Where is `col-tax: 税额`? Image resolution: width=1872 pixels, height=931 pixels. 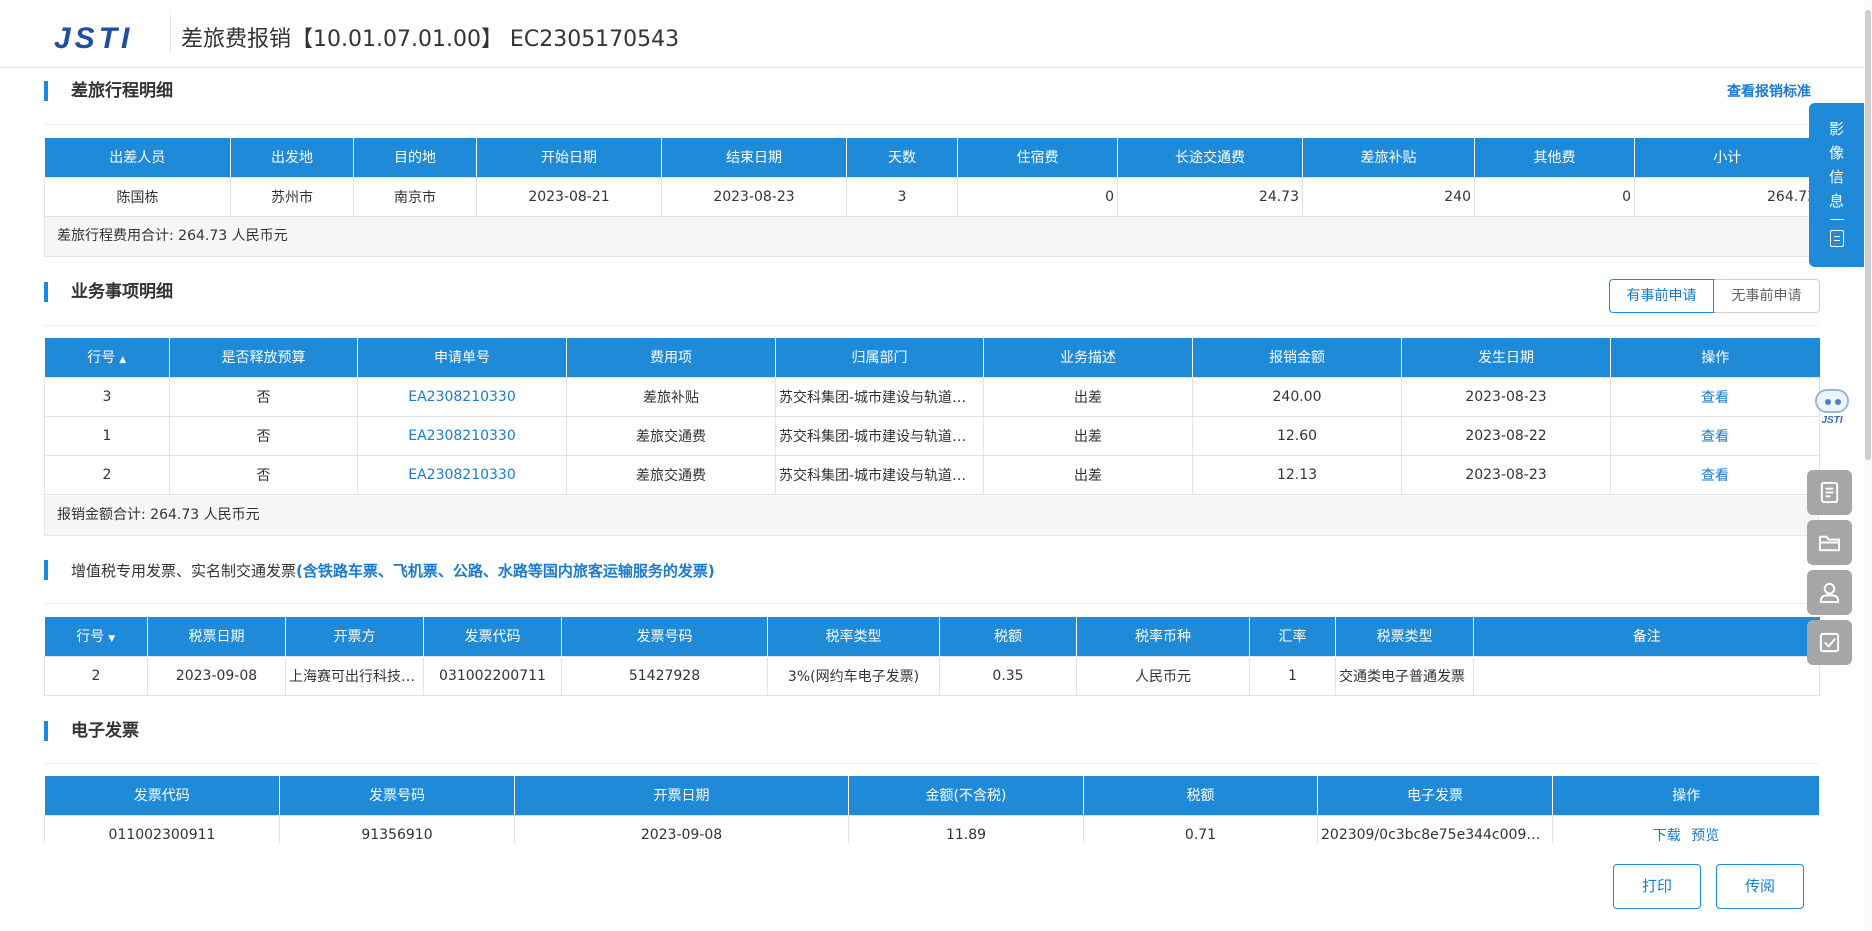
col-tax: 税额 is located at coordinates (1200, 795).